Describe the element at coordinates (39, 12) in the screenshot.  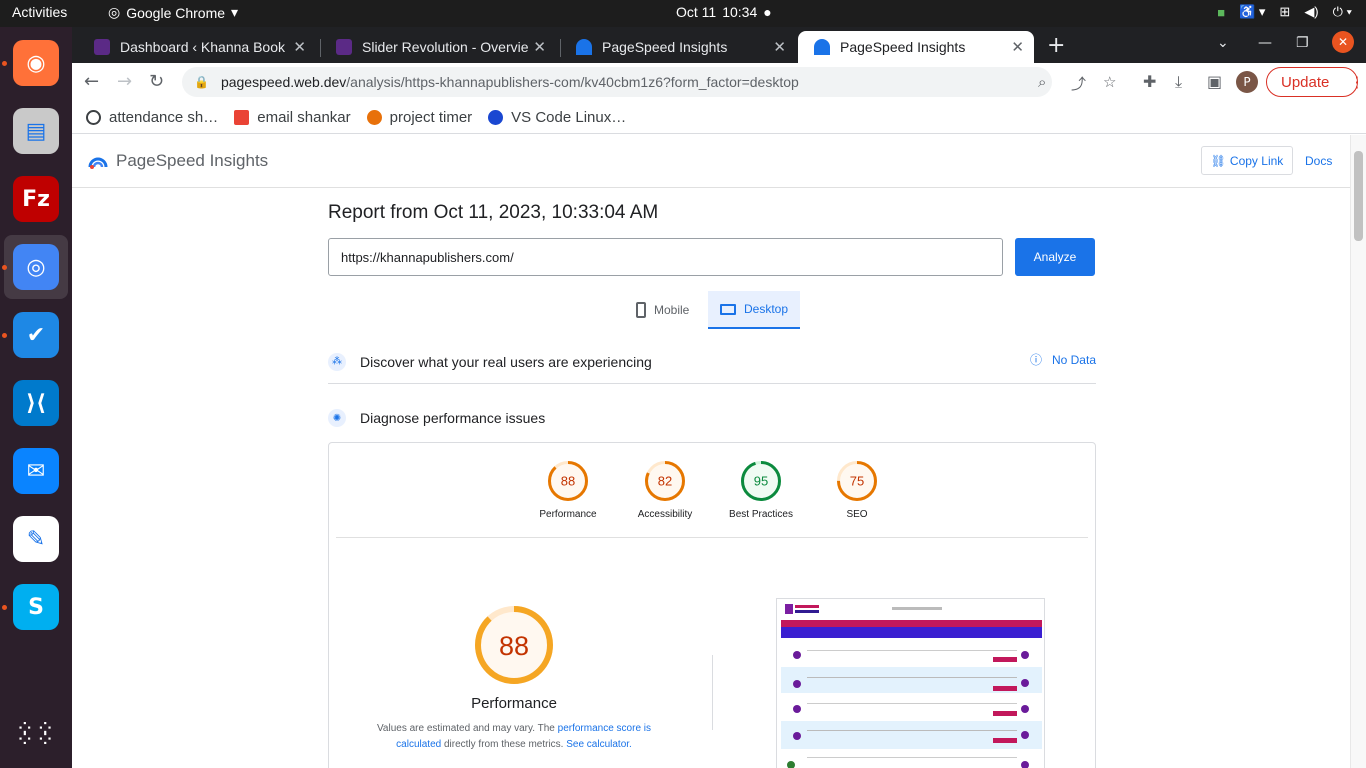
I see `activities-button: Activities` at that location.